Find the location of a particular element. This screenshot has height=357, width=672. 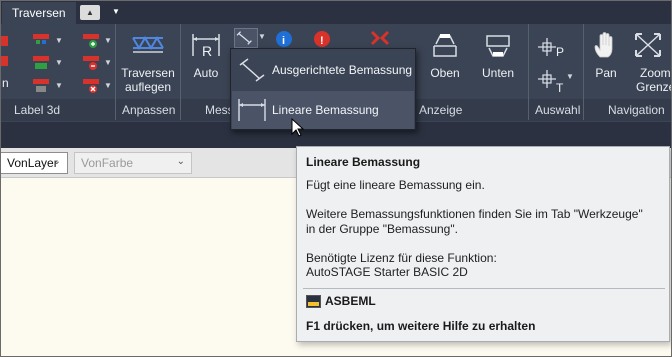

label-add-dropdown-icon: ▼ is located at coordinates (108, 40).